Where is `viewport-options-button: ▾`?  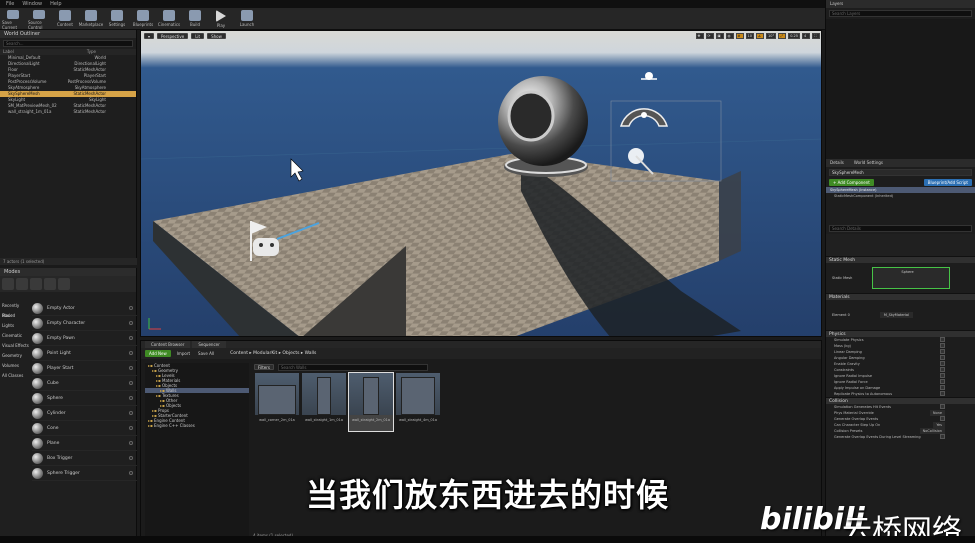
viewport-options-button: ▾ is located at coordinates (149, 36).